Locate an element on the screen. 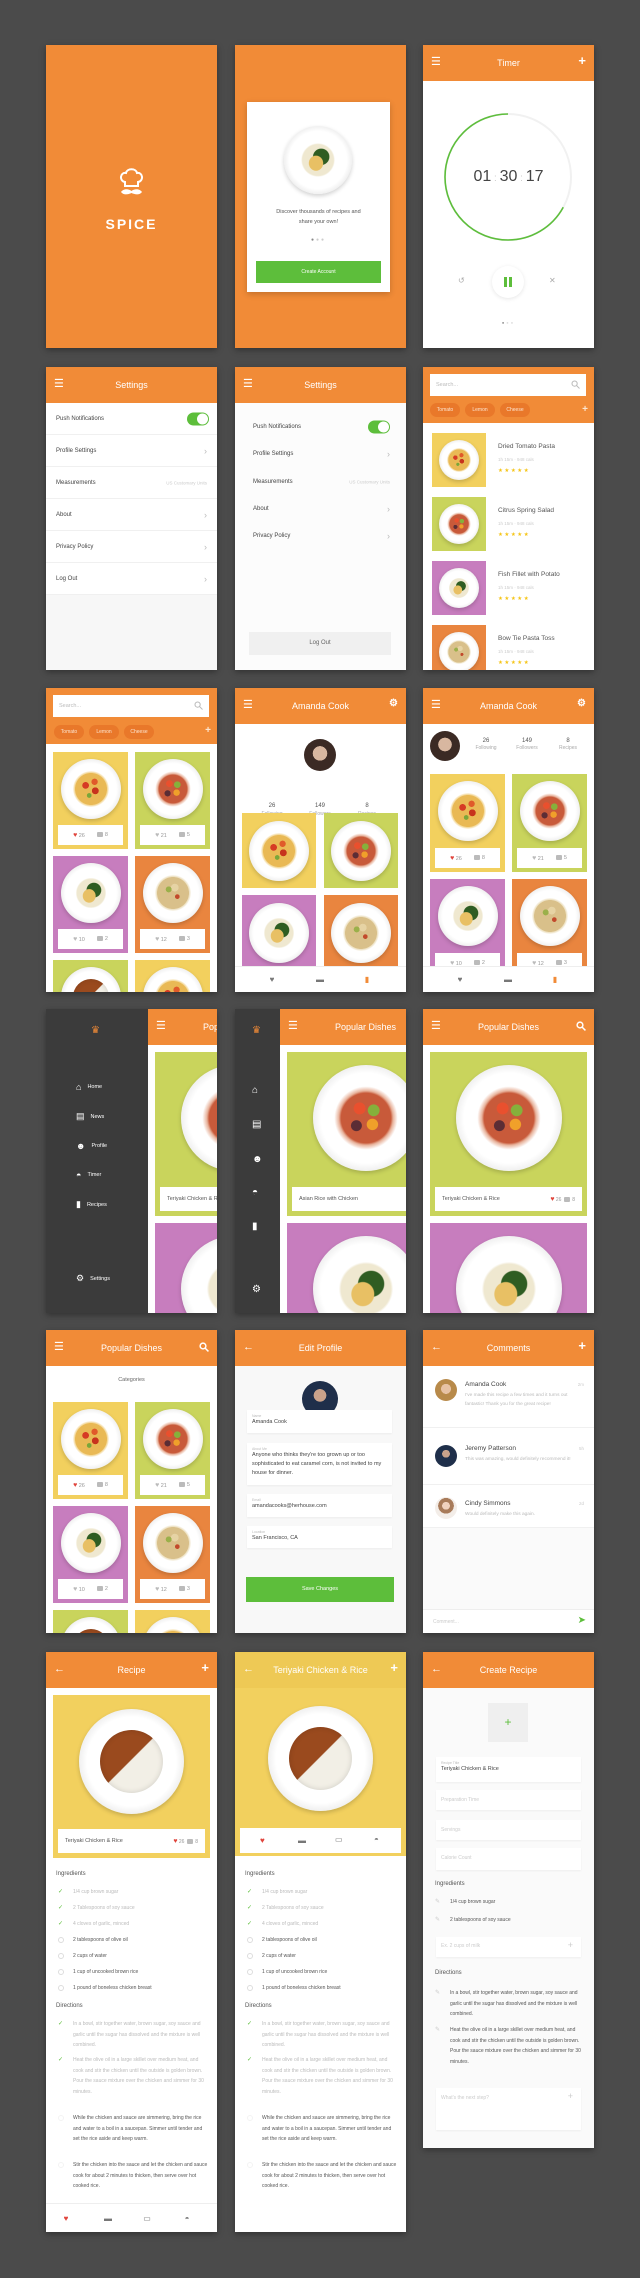 This screenshot has height=2278, width=640. next-step-input: What's the next step? + is located at coordinates (508, 2109).